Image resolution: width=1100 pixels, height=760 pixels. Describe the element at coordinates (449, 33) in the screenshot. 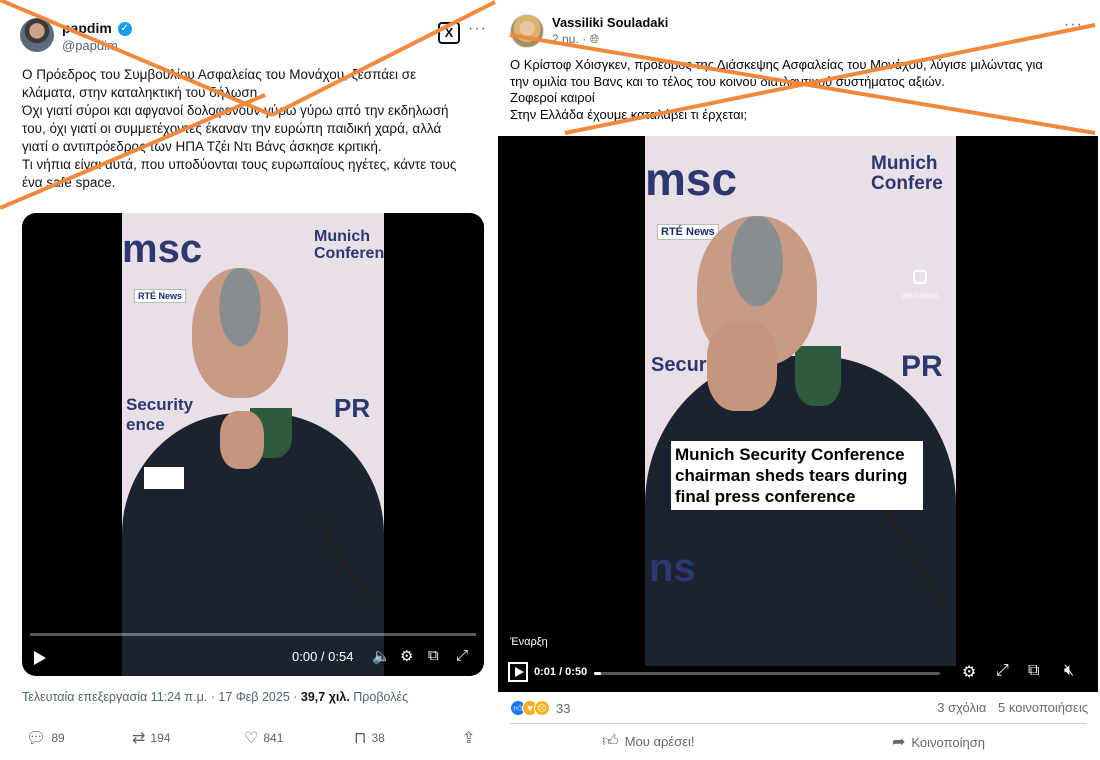

I see `grok-button: X` at that location.